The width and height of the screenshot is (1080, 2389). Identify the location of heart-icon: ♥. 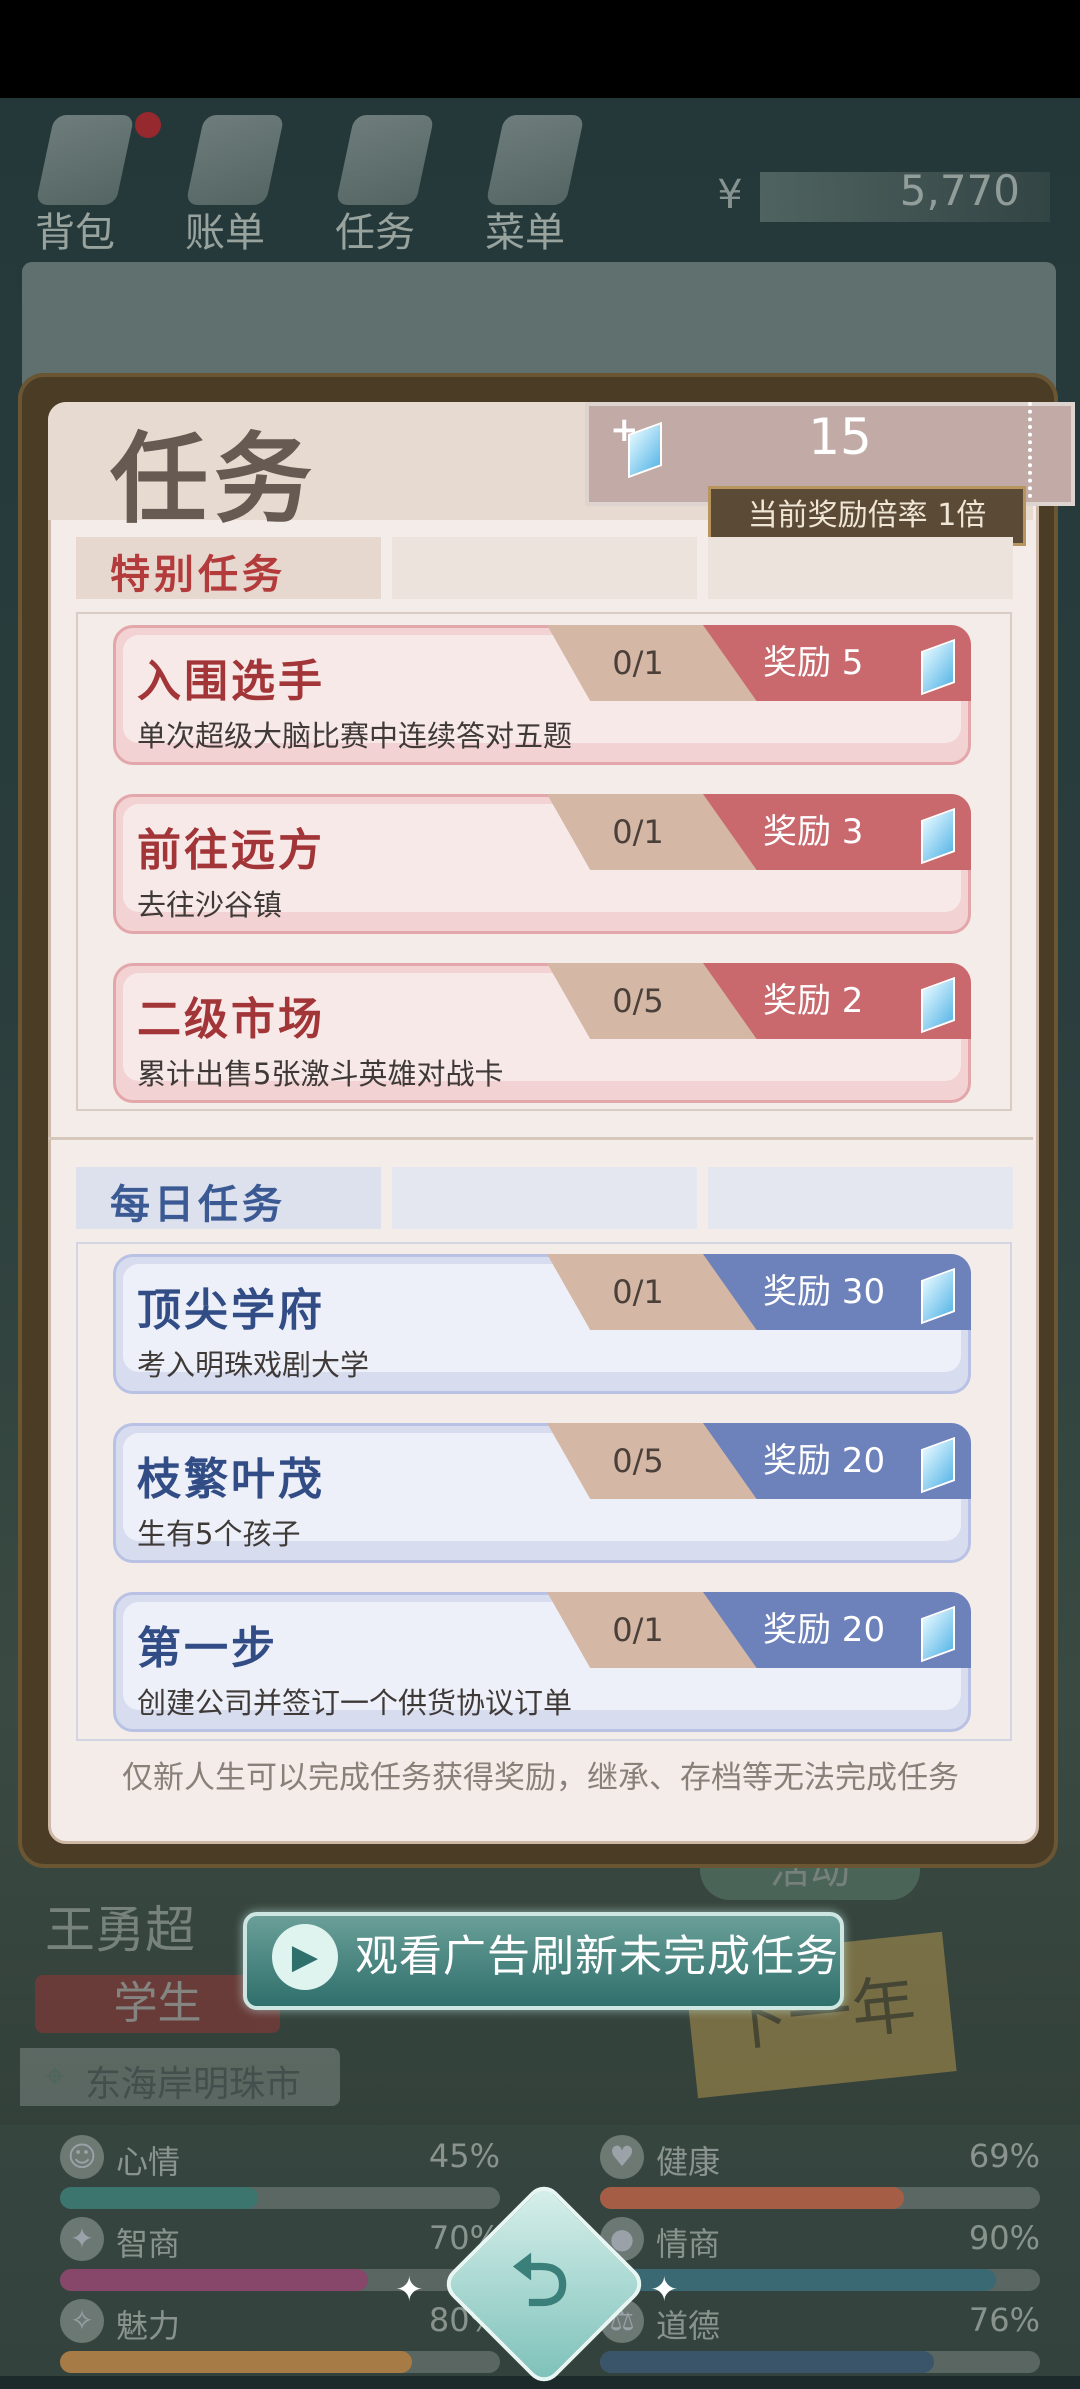
(622, 2157).